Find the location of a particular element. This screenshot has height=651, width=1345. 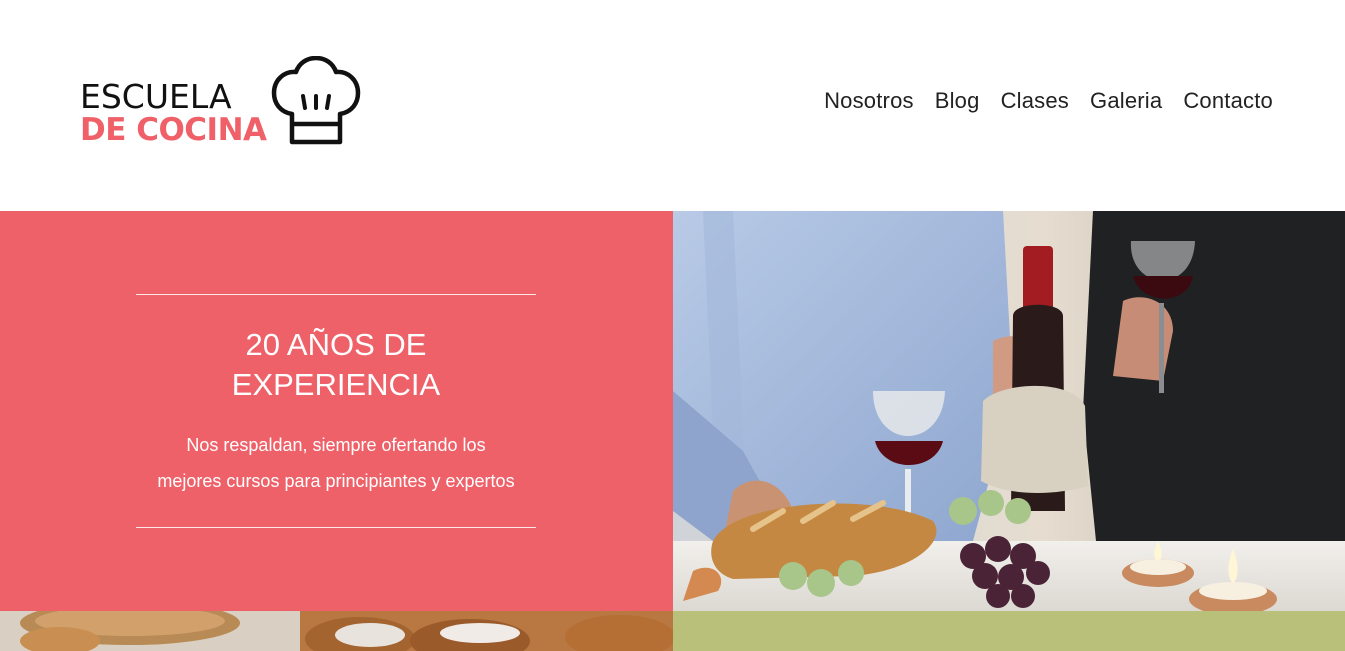

hero-title-line1: 20 AÑOS DE is located at coordinates (336, 344).